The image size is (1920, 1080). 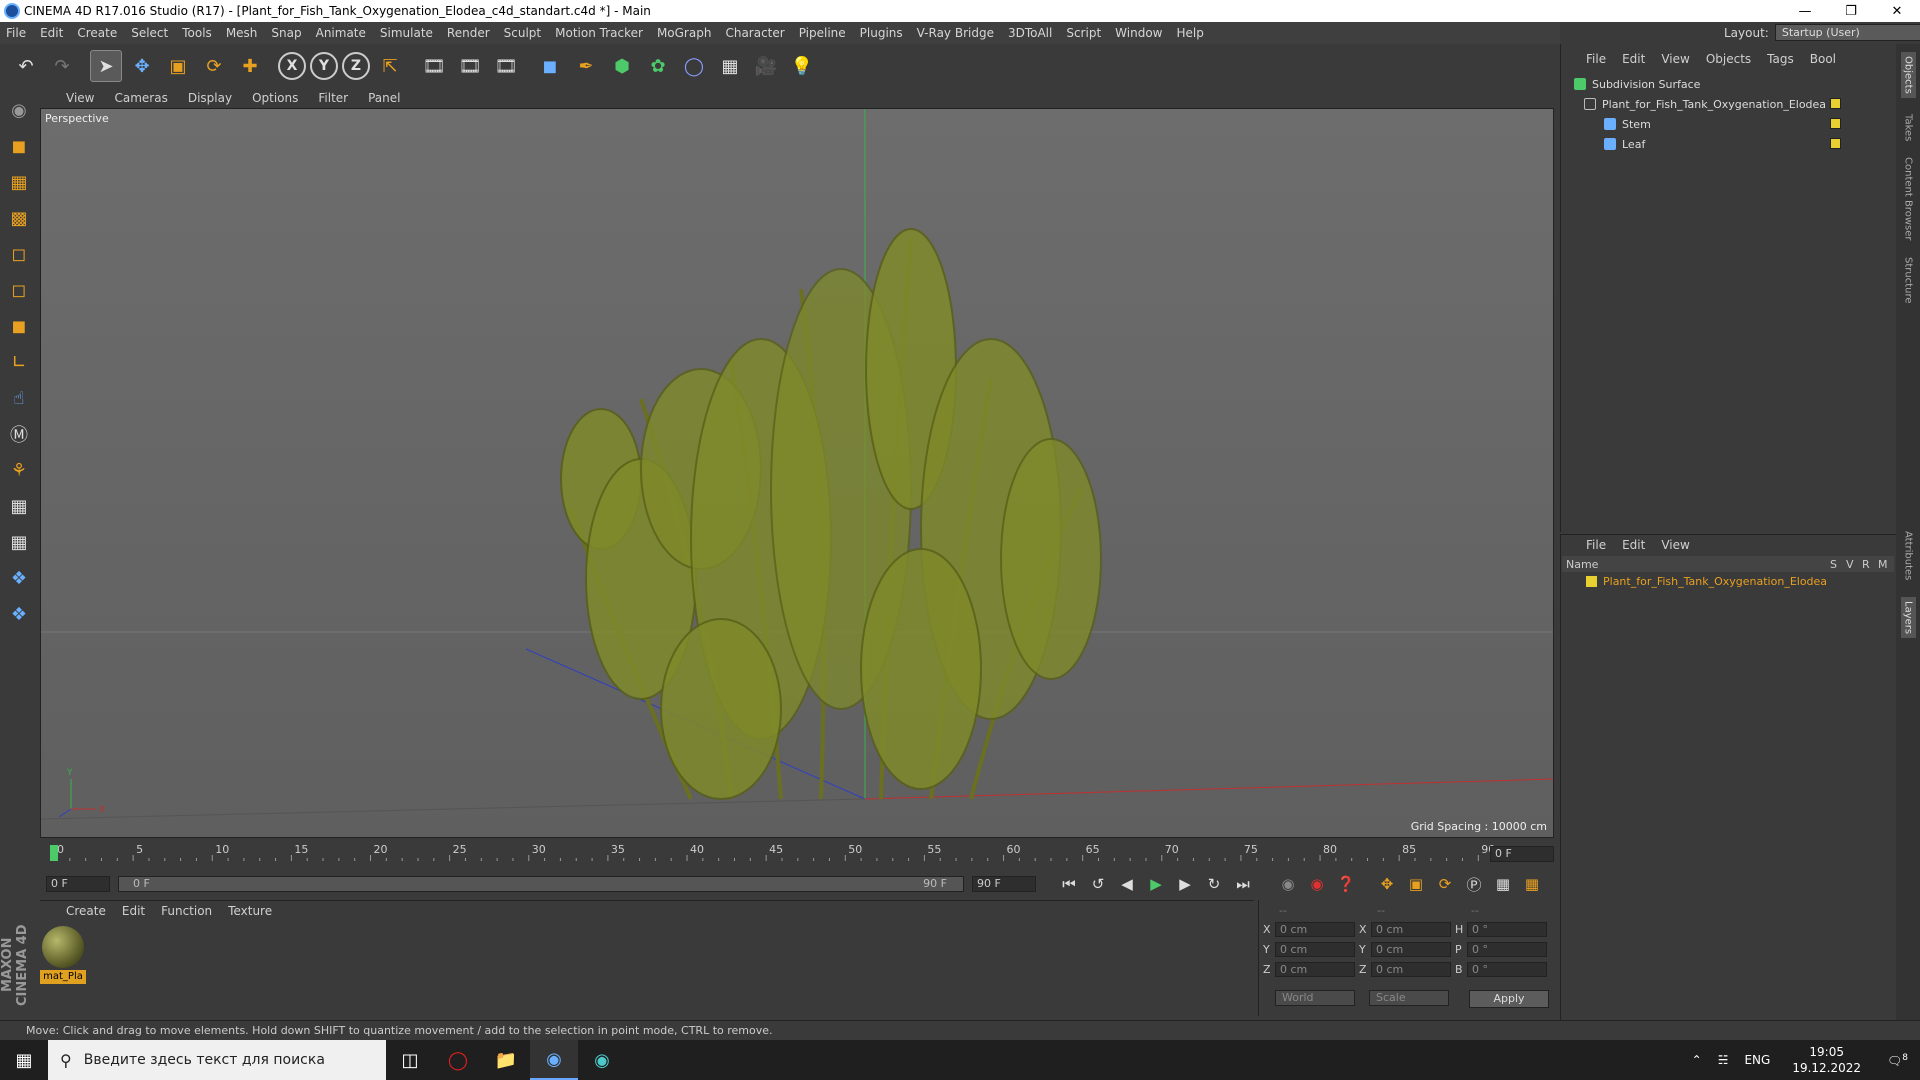 I want to click on side-tab-takes: Takes, so click(x=1908, y=127).